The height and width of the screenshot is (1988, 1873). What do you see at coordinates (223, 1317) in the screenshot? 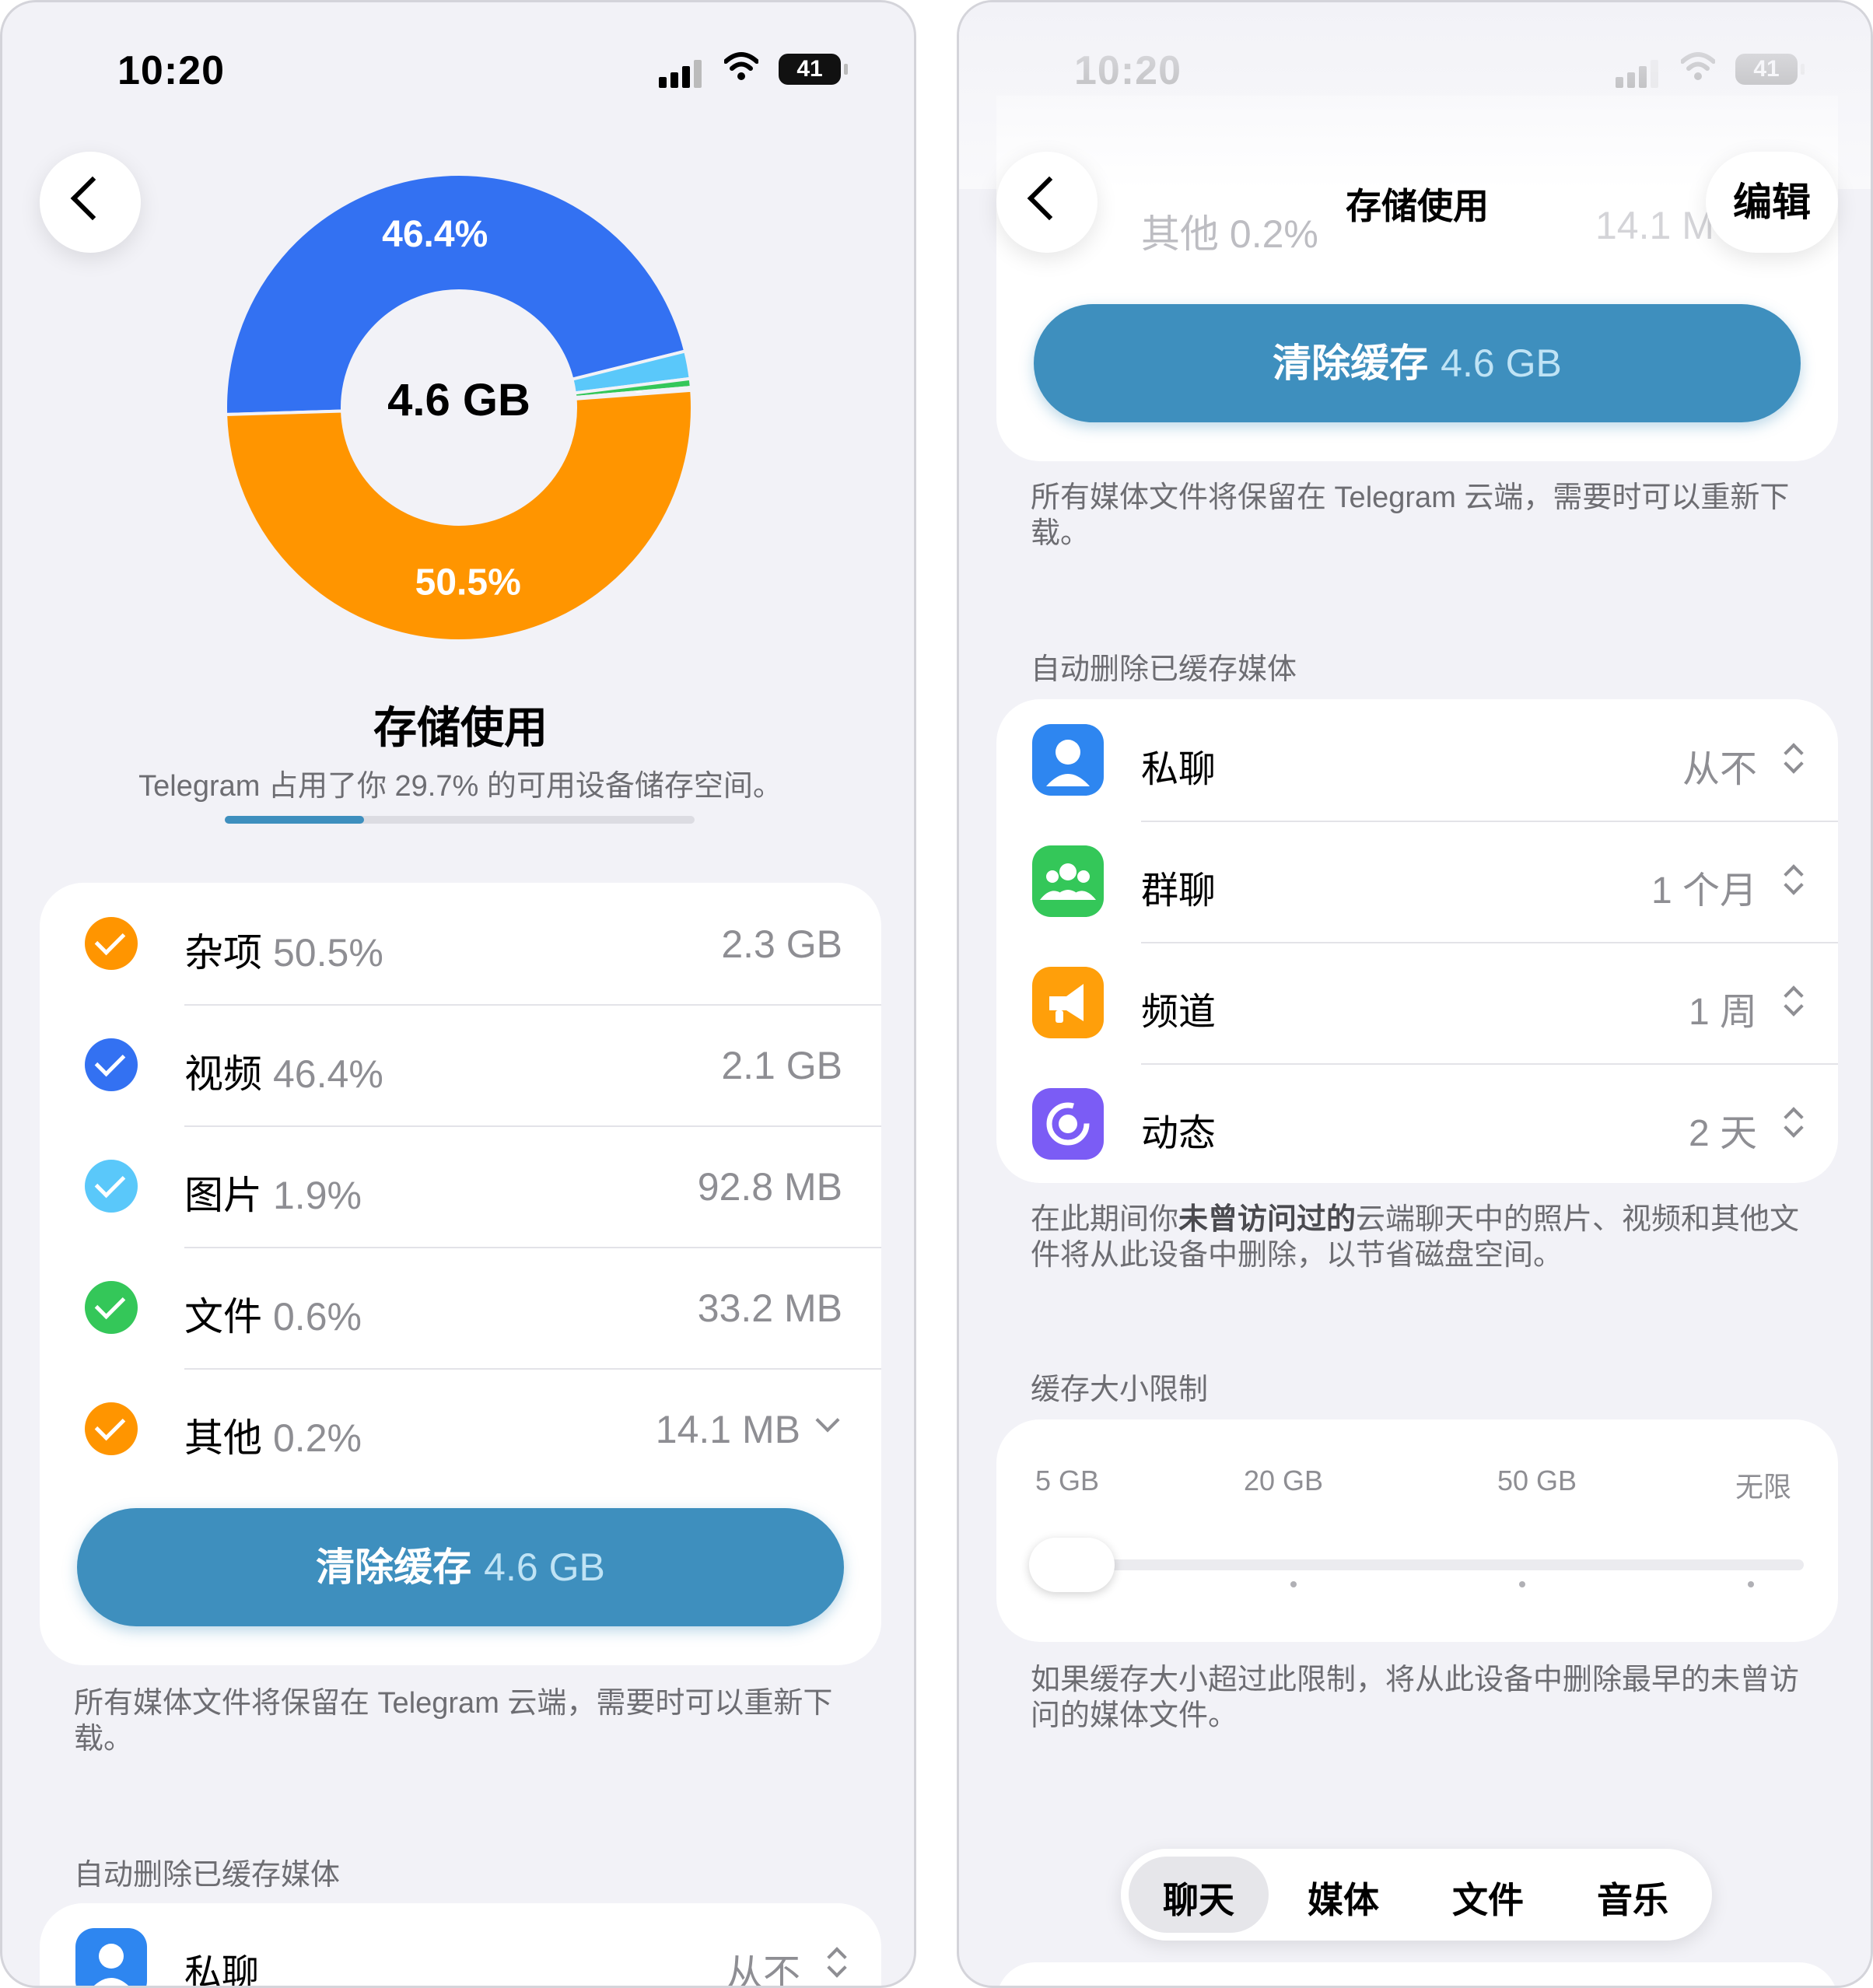
I see `category-name: 文件` at bounding box center [223, 1317].